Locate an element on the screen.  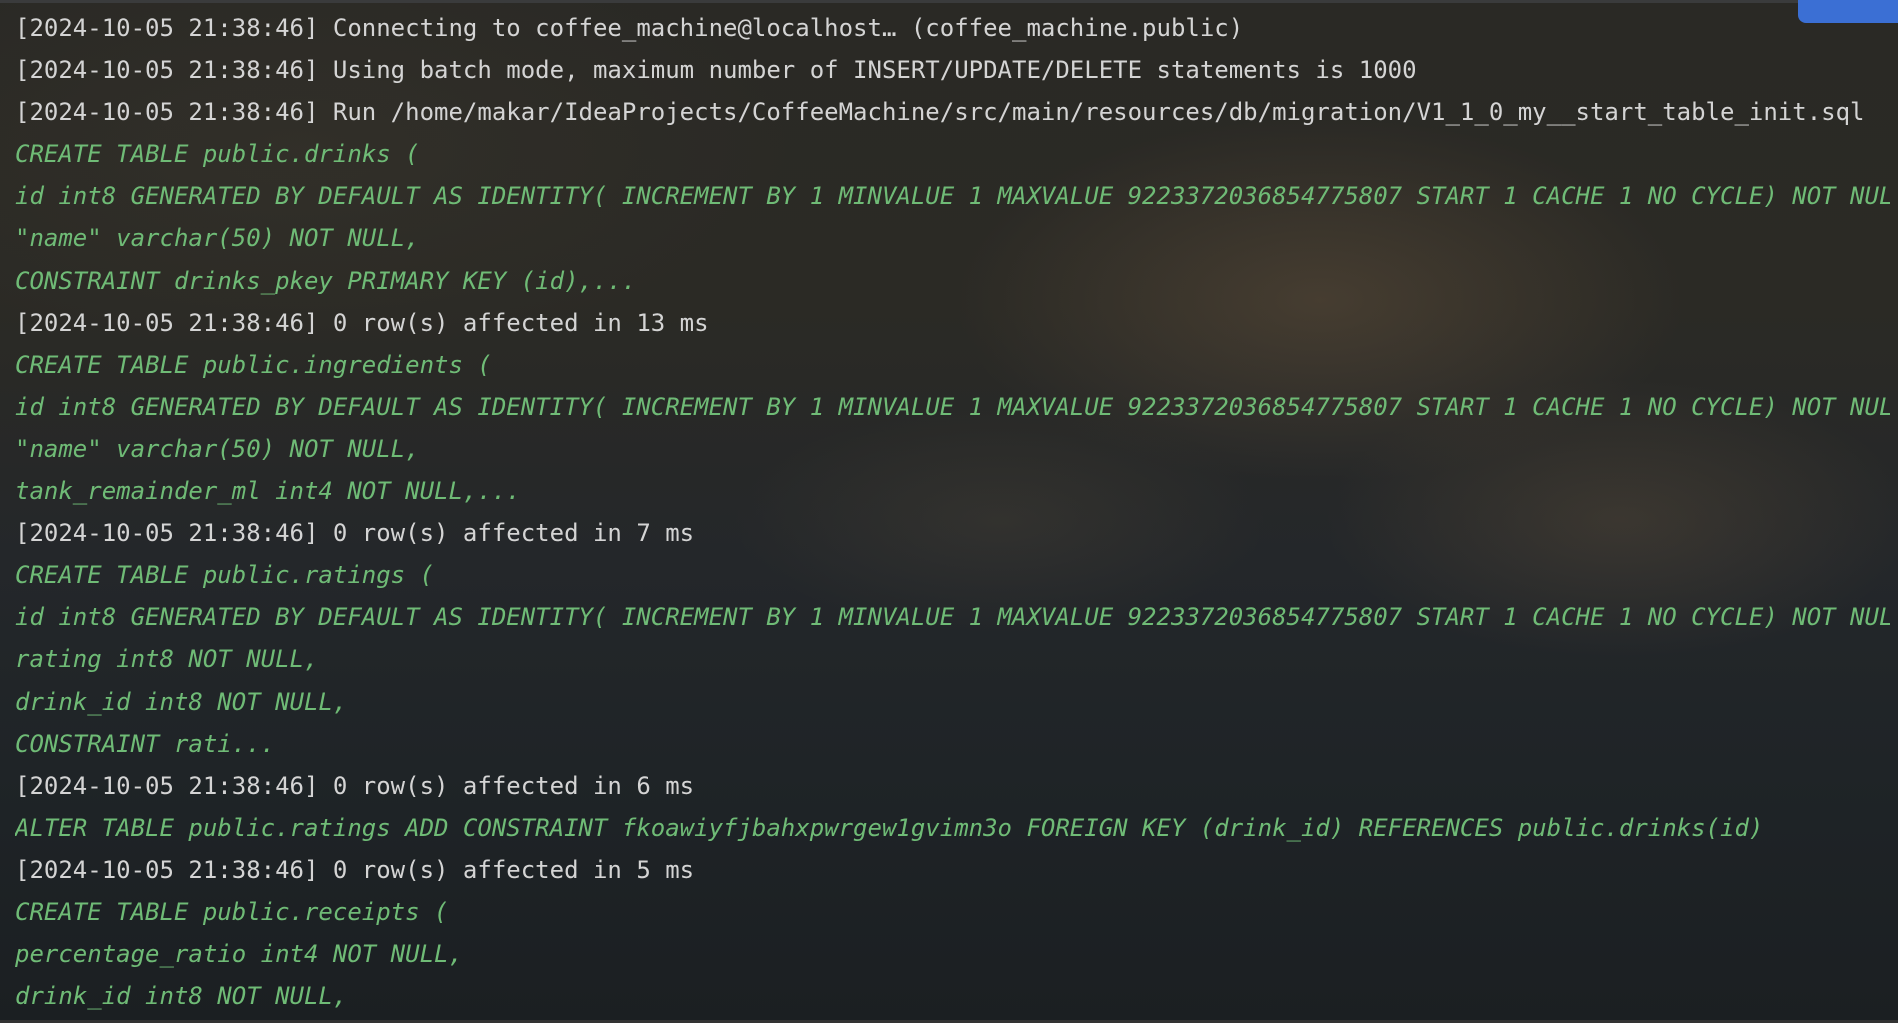
console-line-sql: CREATE TABLE public.receipts ( is located at coordinates (232, 911).